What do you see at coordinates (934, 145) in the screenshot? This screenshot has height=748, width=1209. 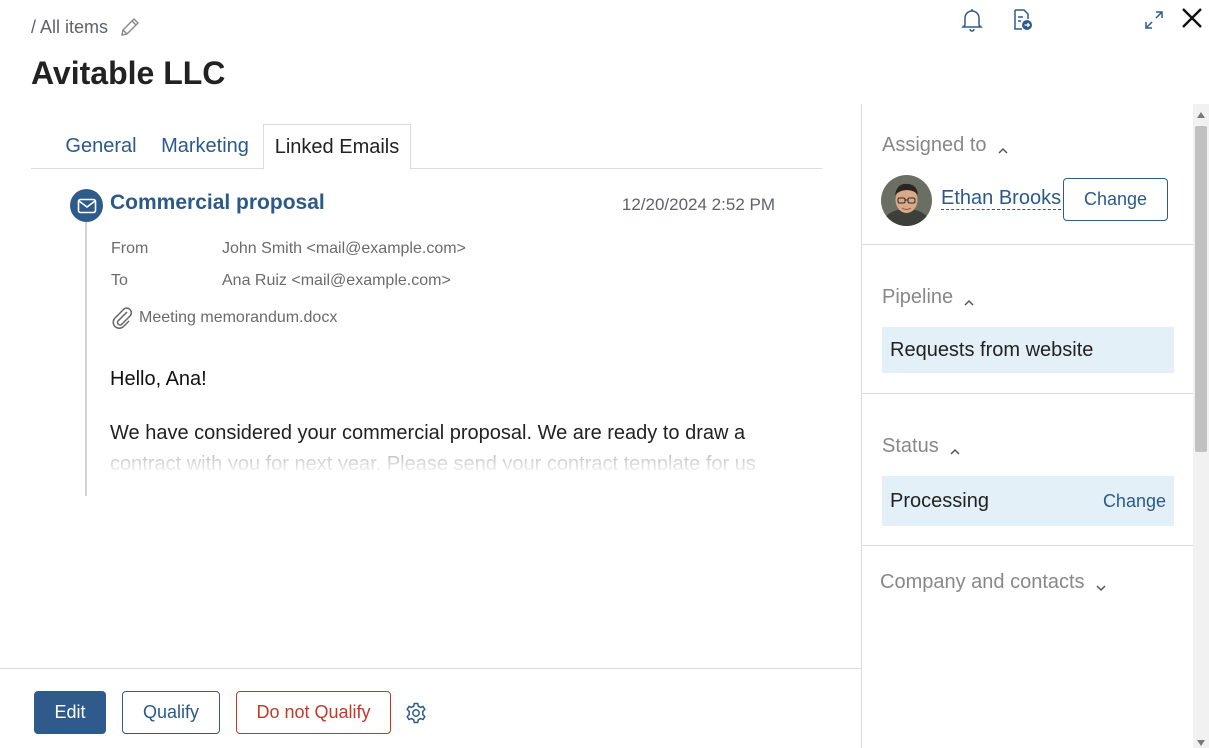 I see `assigned-header-label: Assigned to` at bounding box center [934, 145].